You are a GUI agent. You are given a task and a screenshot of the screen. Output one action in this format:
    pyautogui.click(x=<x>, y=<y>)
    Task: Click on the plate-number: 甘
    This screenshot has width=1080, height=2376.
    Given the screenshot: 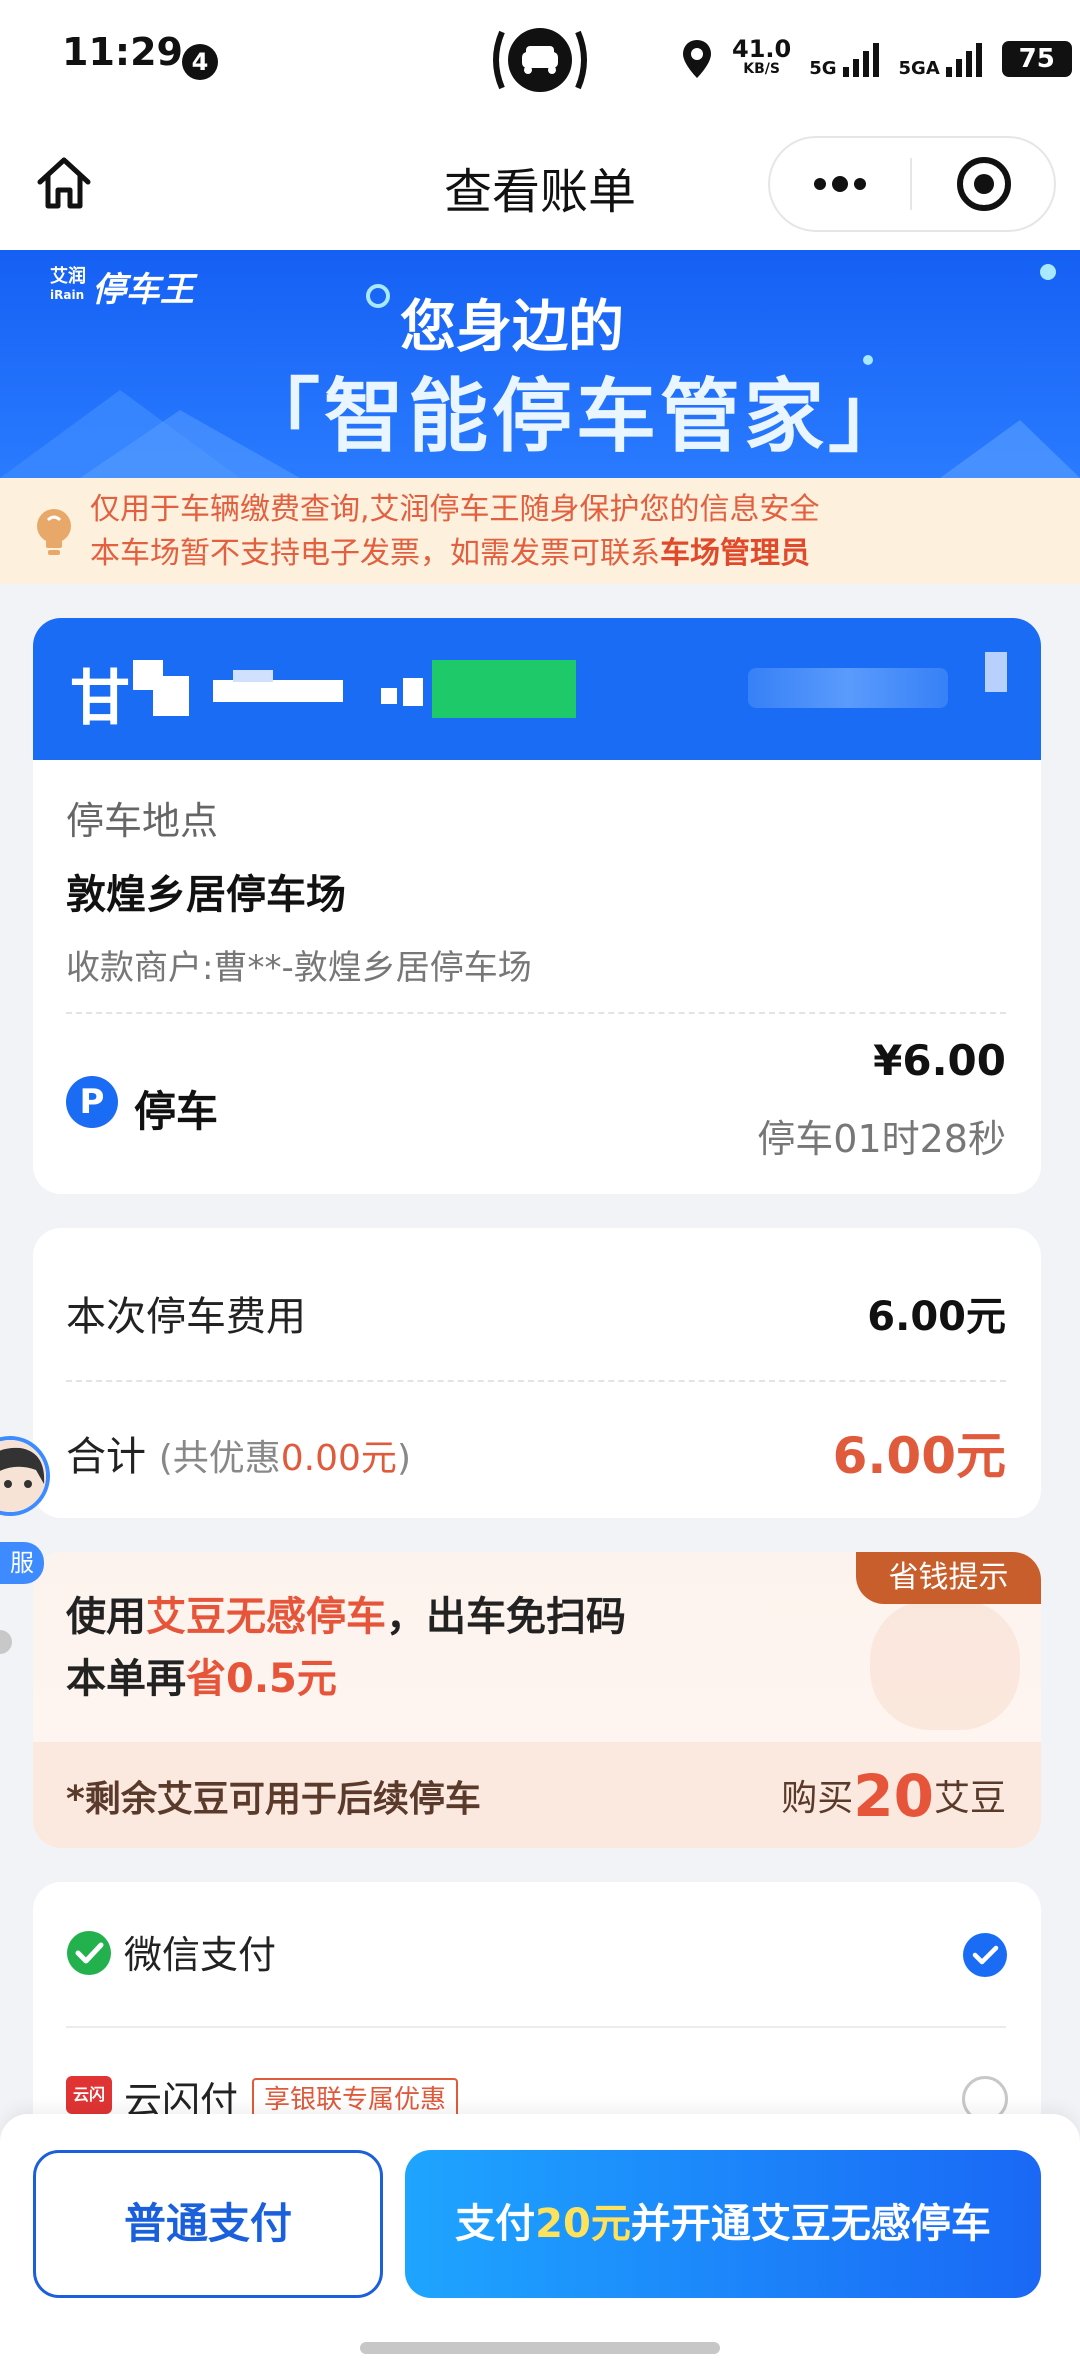 What is the action you would take?
    pyautogui.click(x=100, y=699)
    